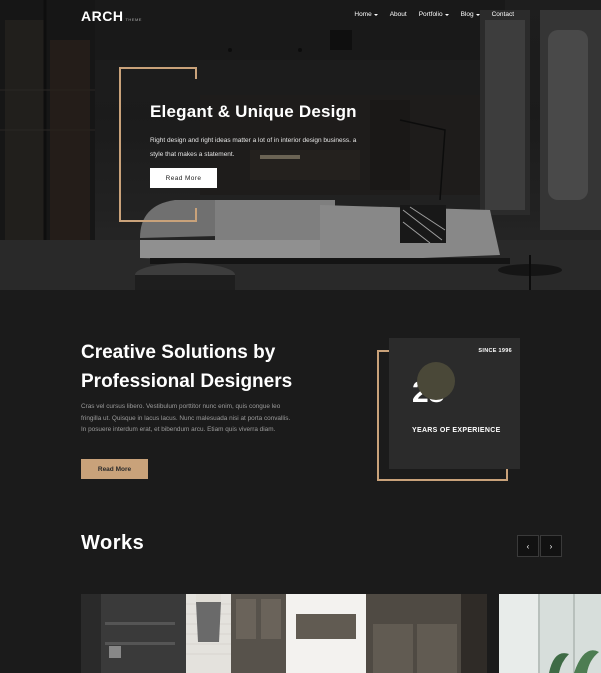 Image resolution: width=601 pixels, height=673 pixels. I want to click on work-image-greenhouse, so click(550, 633).